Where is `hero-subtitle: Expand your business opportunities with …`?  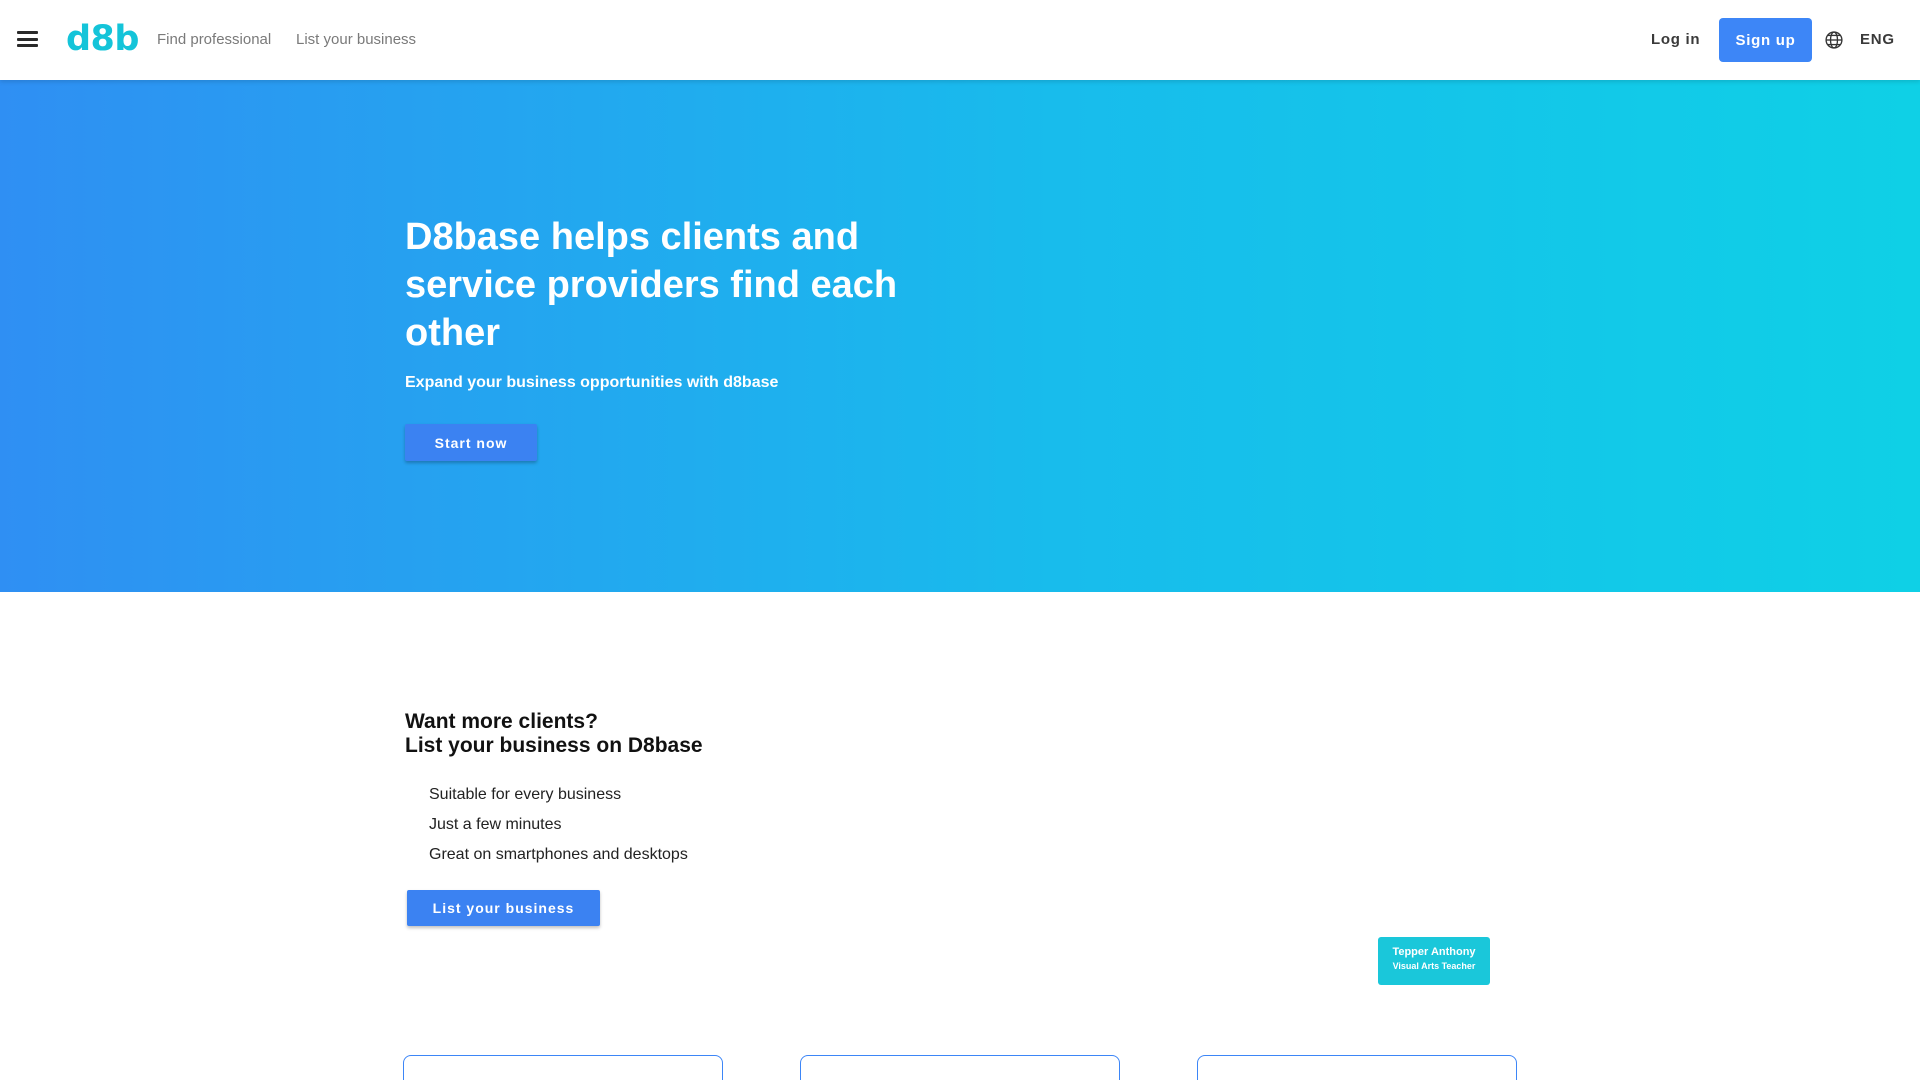
hero-subtitle: Expand your business opportunities with … is located at coordinates (592, 382).